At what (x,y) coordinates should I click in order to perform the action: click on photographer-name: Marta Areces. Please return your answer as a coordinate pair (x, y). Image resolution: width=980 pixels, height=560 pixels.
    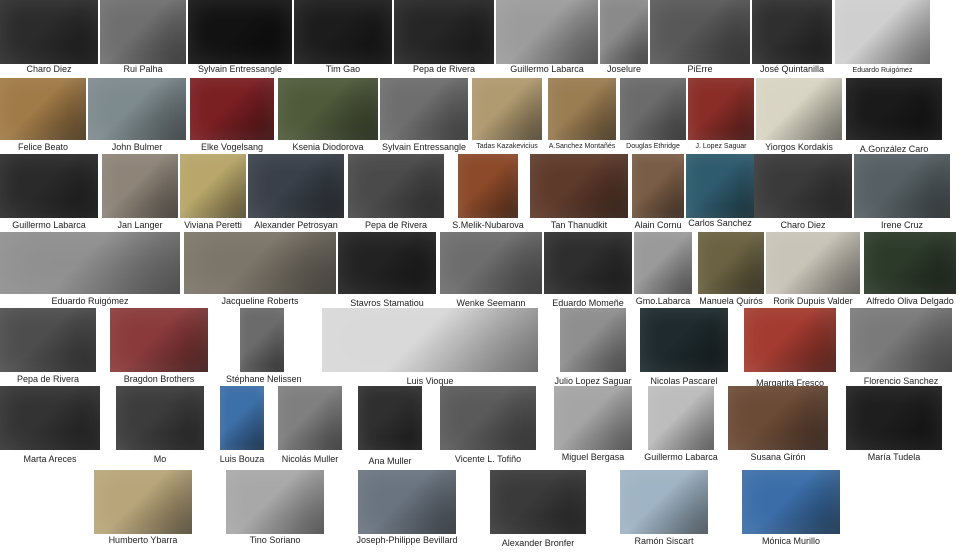
    Looking at the image, I should click on (57, 459).